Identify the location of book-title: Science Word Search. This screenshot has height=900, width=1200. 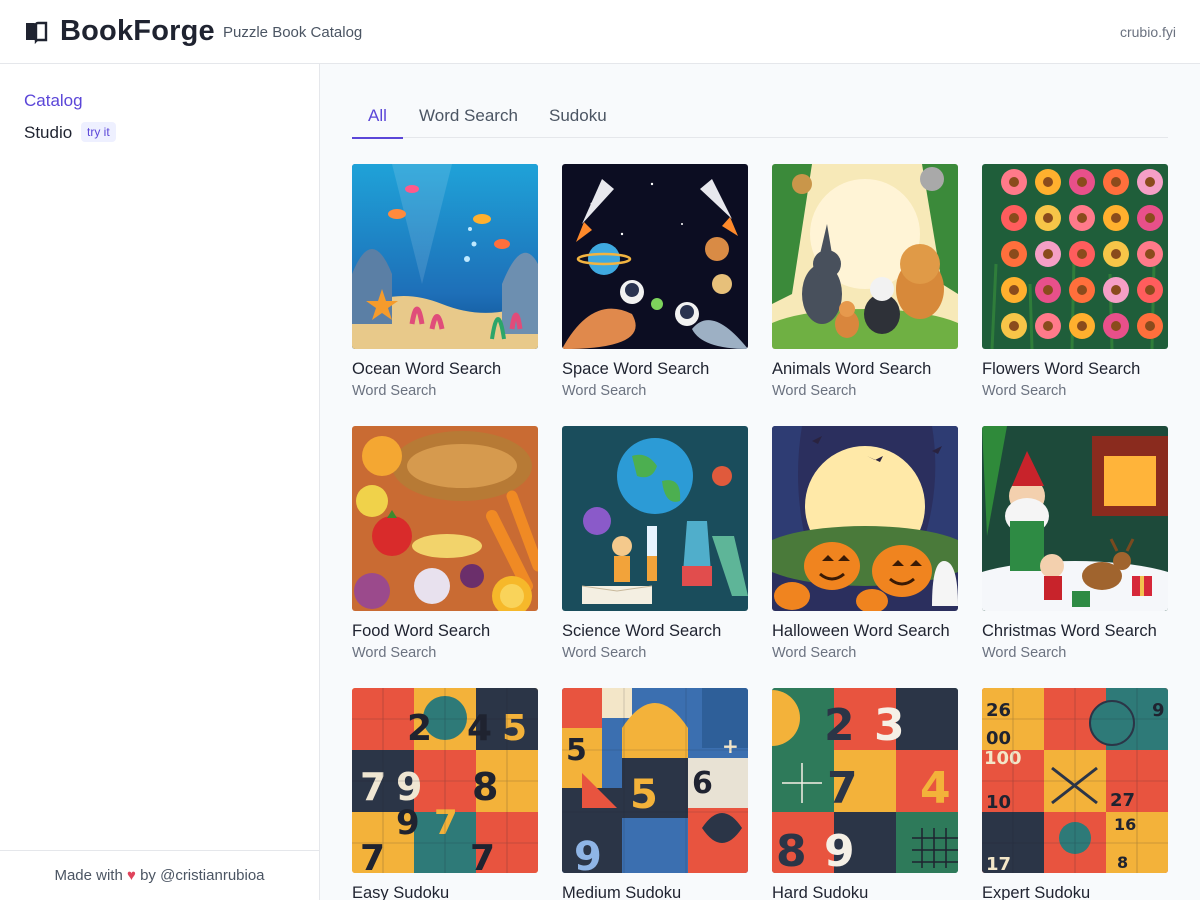
(655, 631).